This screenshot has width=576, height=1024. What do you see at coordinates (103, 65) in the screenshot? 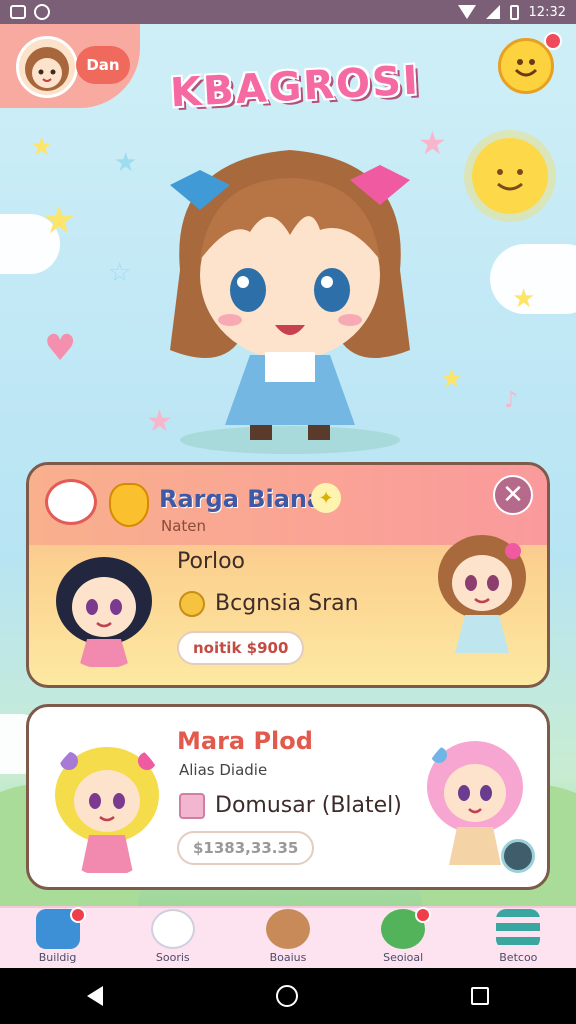
I see `user-badge: Dan` at bounding box center [103, 65].